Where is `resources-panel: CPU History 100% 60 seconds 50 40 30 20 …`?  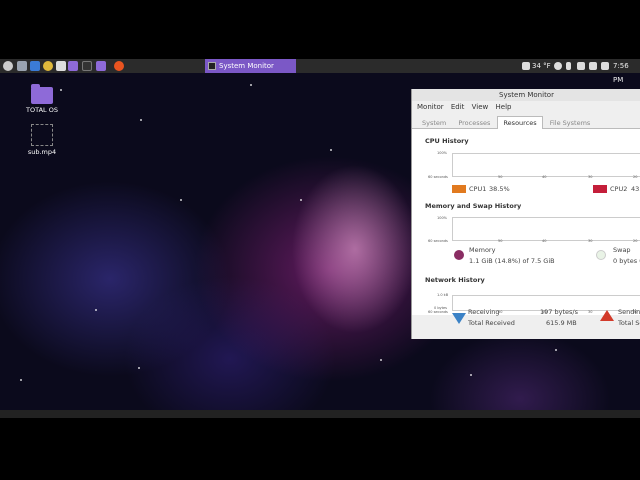
resources-panel: CPU History 100% 60 seconds 50 40 30 20 … is located at coordinates (526, 222).